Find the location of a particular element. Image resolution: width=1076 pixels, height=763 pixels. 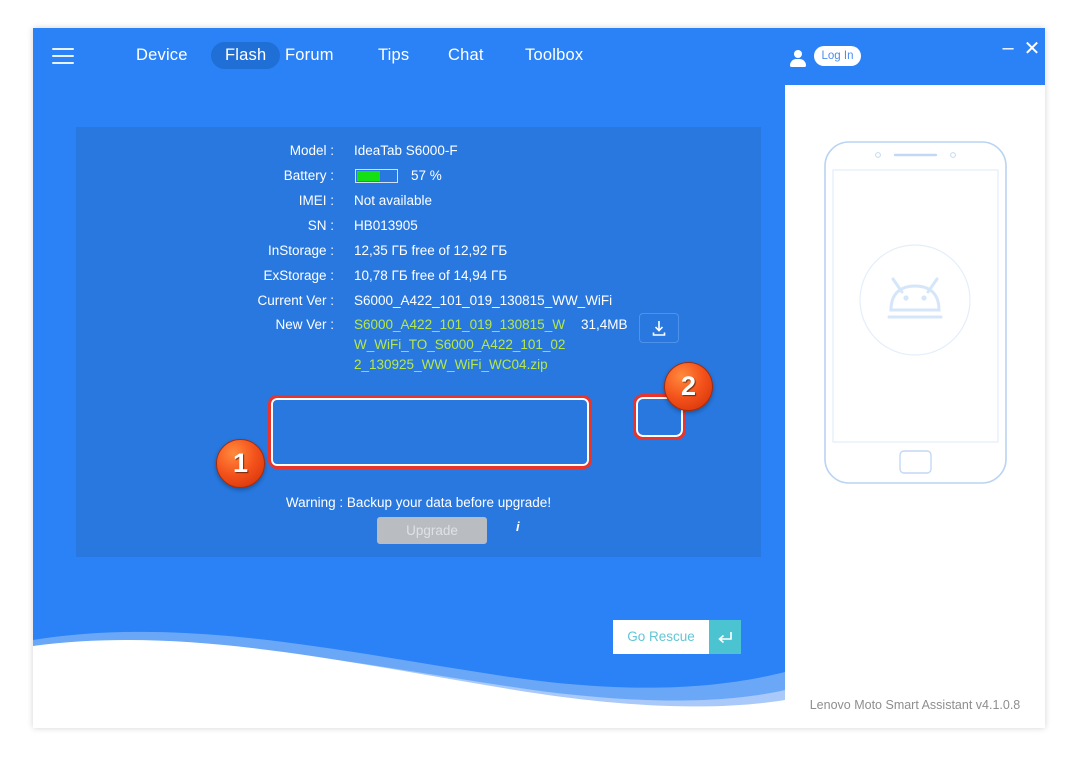

battery-indicator is located at coordinates (376, 176).